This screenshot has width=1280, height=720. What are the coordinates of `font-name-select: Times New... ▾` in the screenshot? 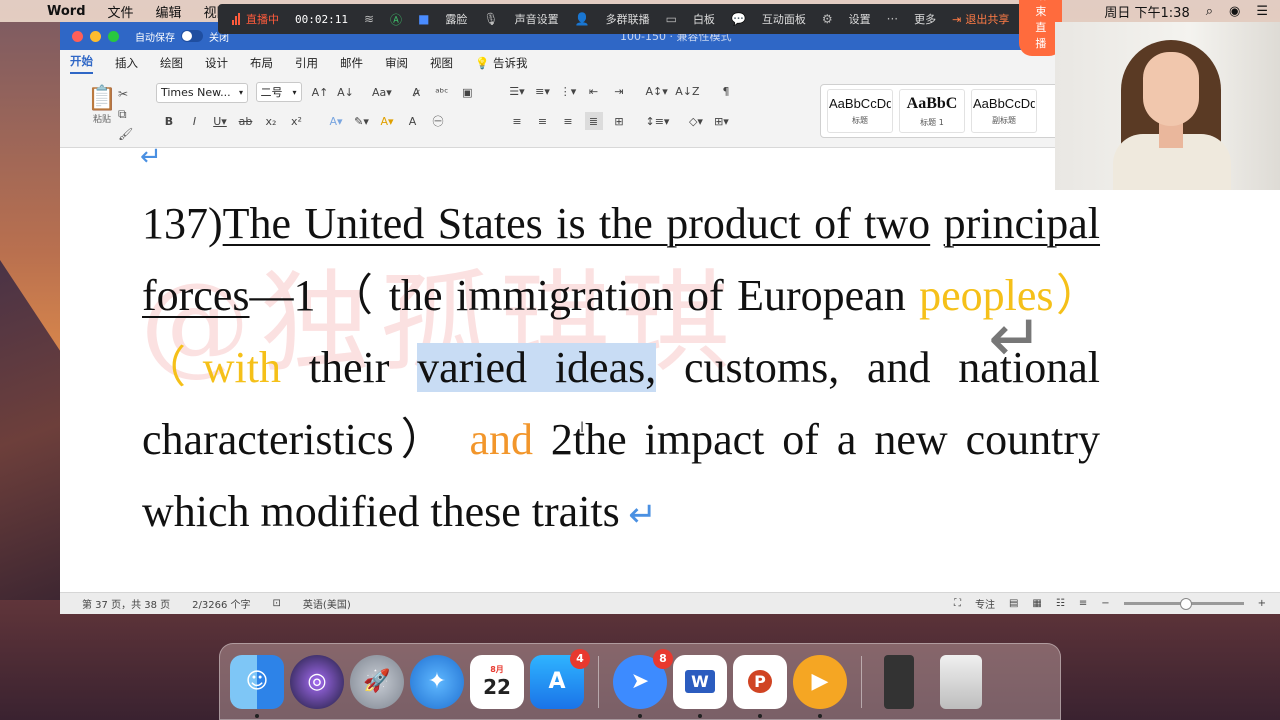 It's located at (202, 92).